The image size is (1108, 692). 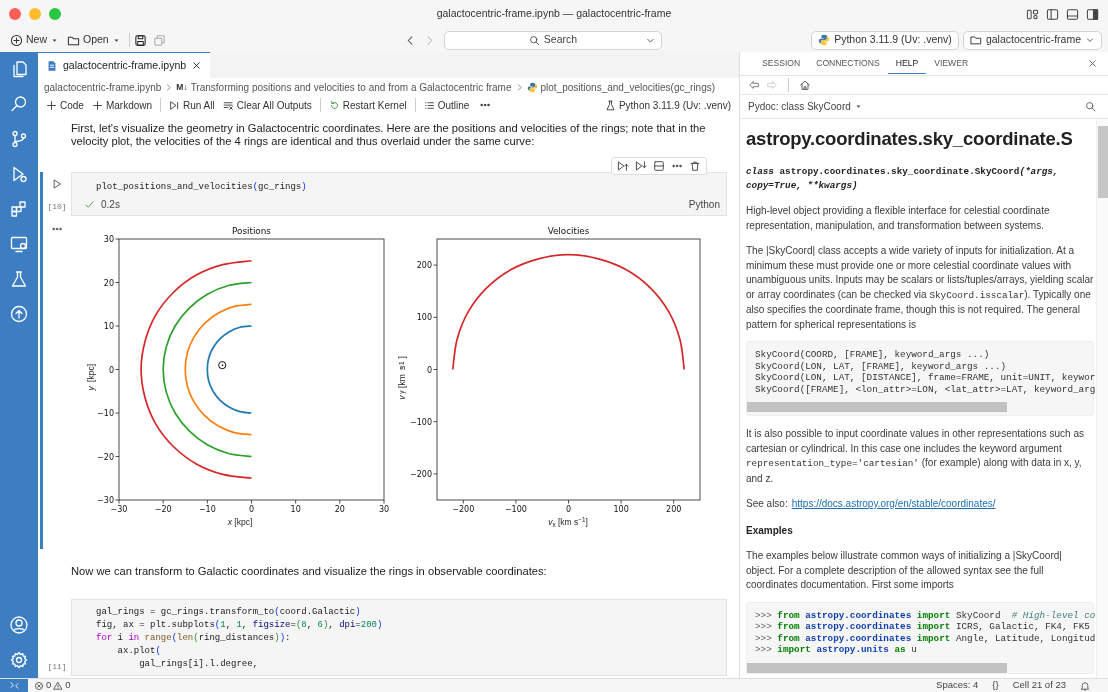 I want to click on breadcrumb-item: galactocentric-frame.ipynb, so click(x=103, y=87).